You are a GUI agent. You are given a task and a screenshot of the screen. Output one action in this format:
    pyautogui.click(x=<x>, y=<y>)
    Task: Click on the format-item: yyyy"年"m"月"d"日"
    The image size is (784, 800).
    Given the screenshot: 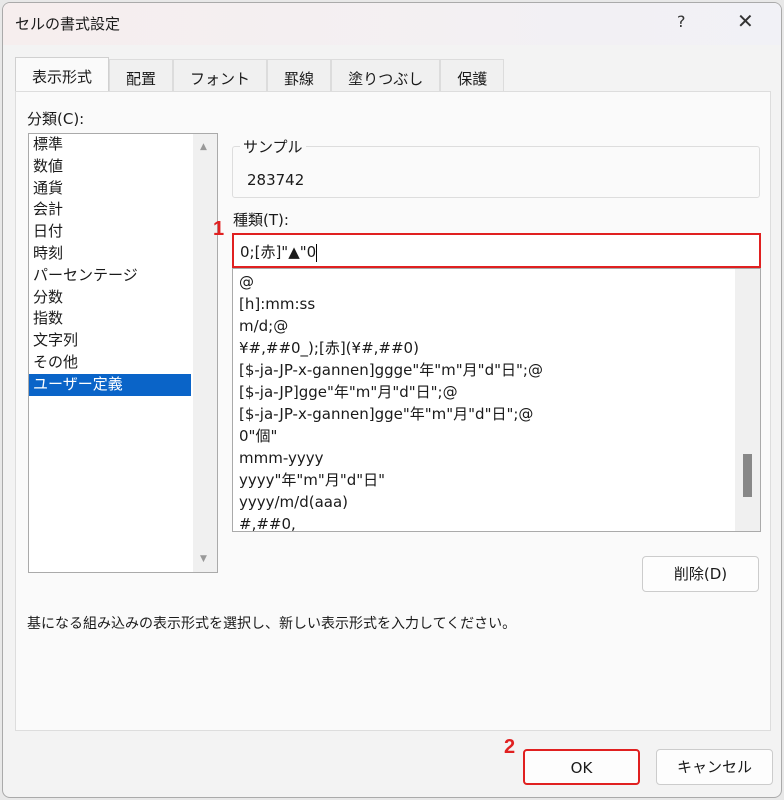 What is the action you would take?
    pyautogui.click(x=496, y=480)
    